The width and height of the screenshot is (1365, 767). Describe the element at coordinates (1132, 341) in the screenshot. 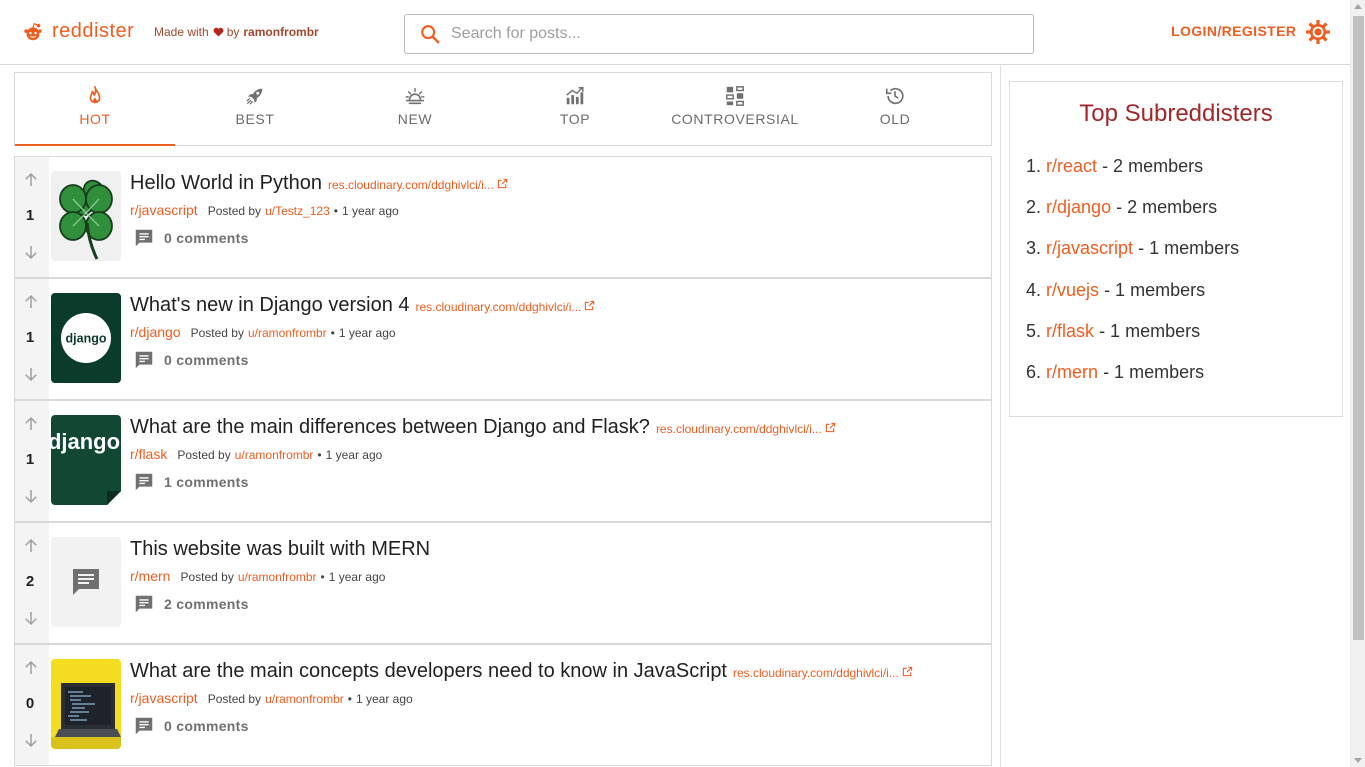

I see `list-item: 5. r/flask - 1 members` at that location.